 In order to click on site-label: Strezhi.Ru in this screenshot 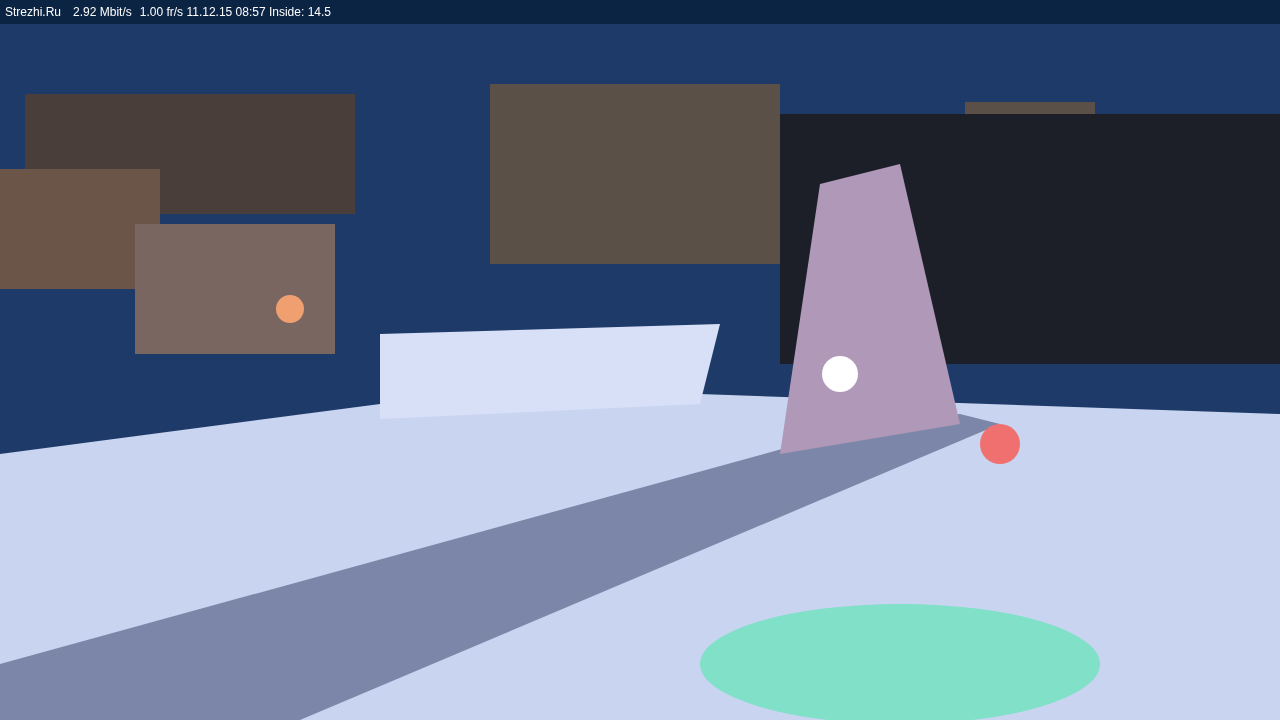, I will do `click(33, 12)`.